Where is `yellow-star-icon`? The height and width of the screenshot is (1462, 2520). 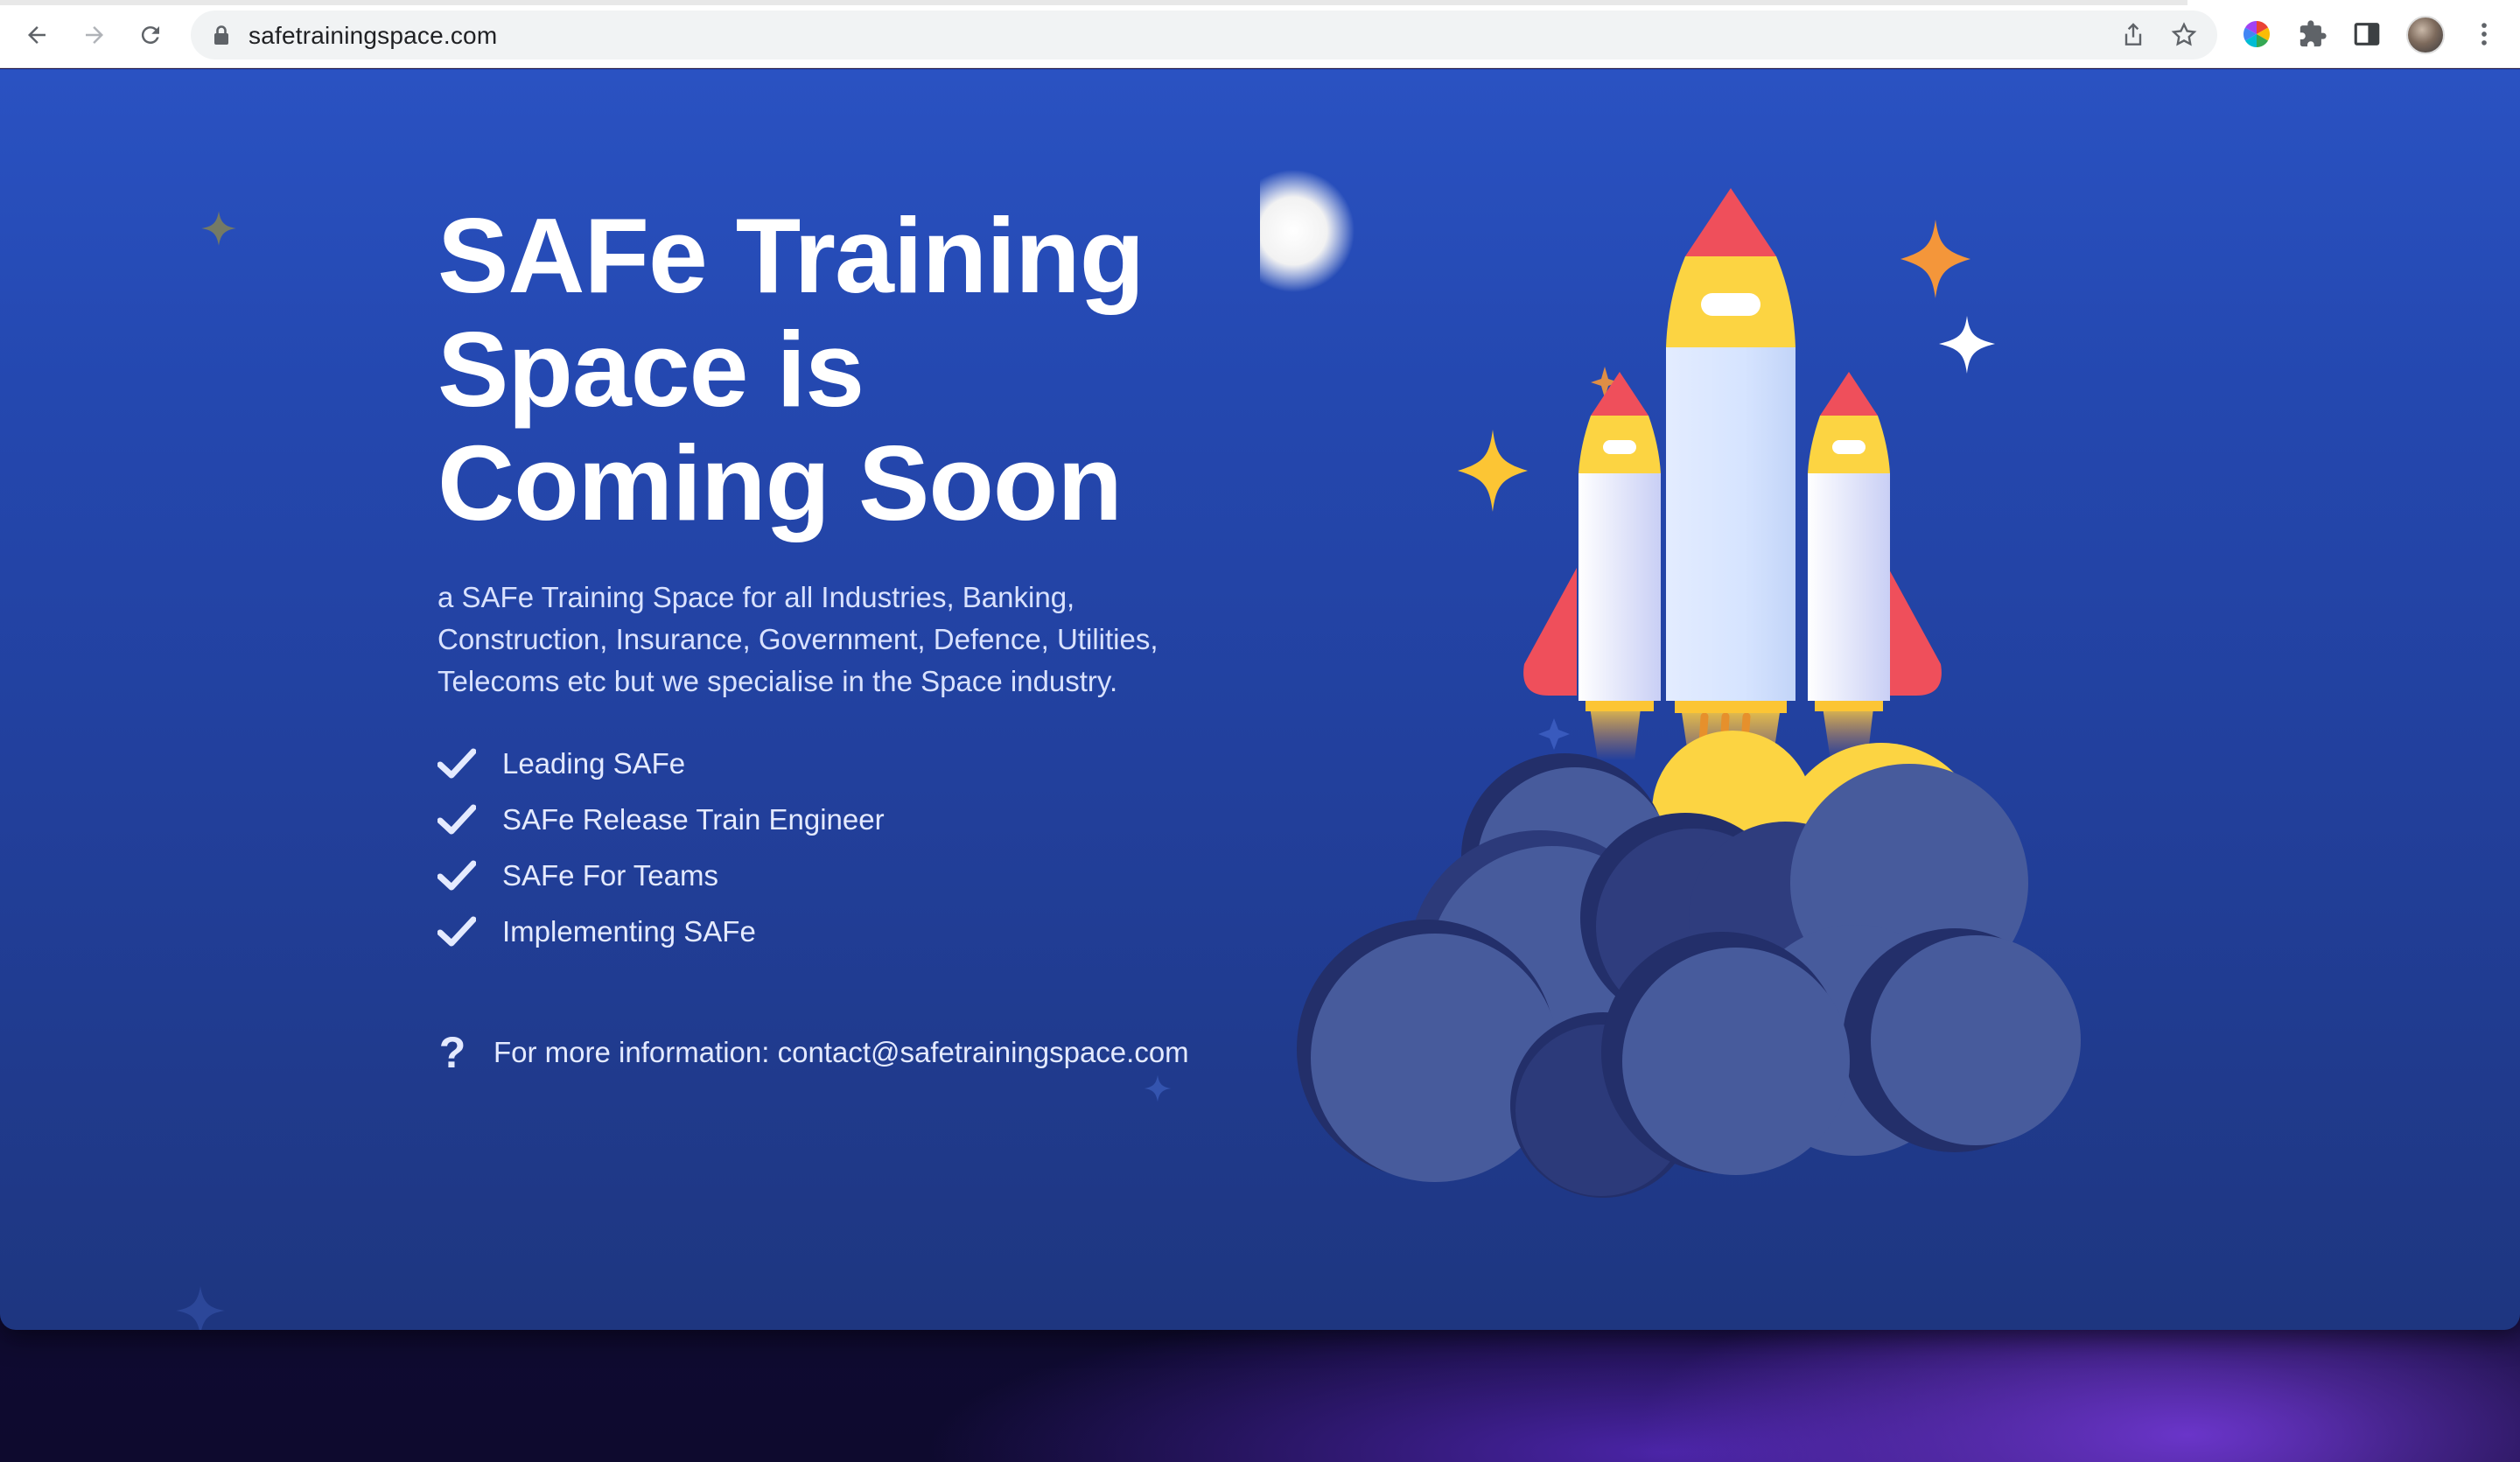 yellow-star-icon is located at coordinates (1493, 471).